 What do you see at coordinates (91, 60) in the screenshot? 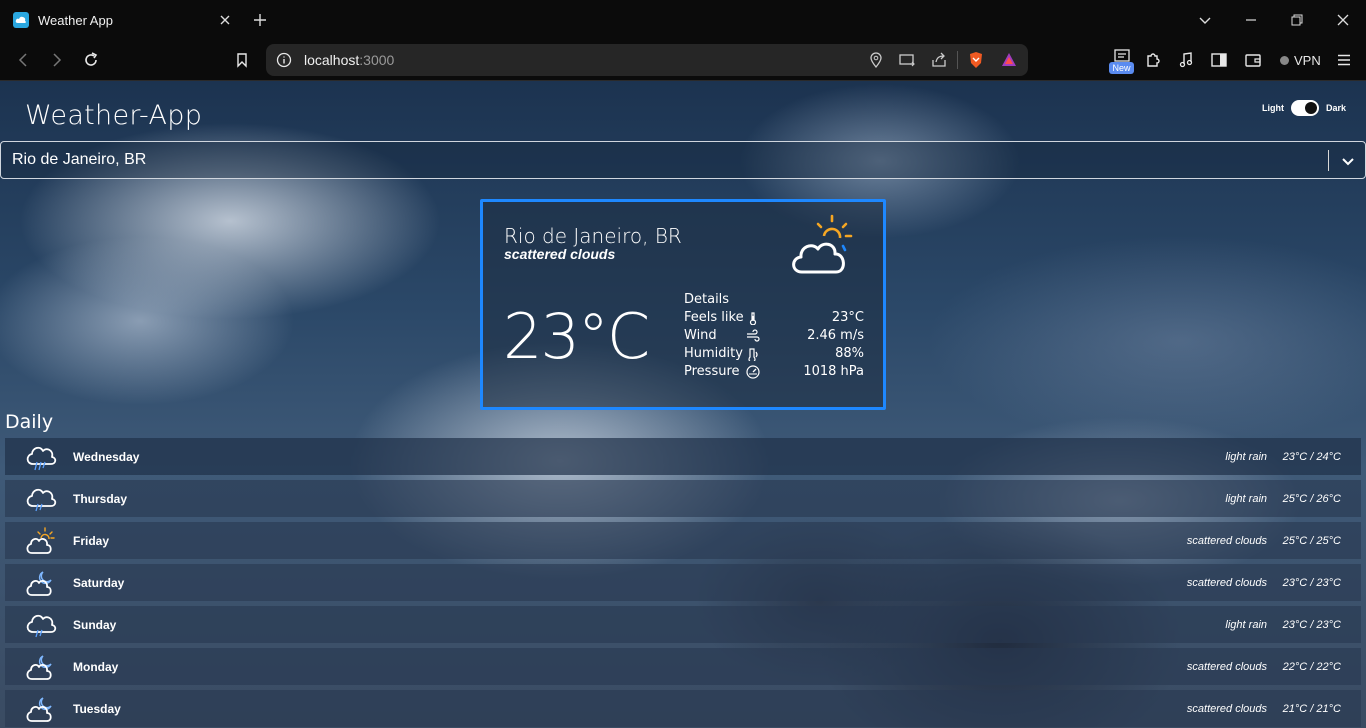
I see `reload-icon` at bounding box center [91, 60].